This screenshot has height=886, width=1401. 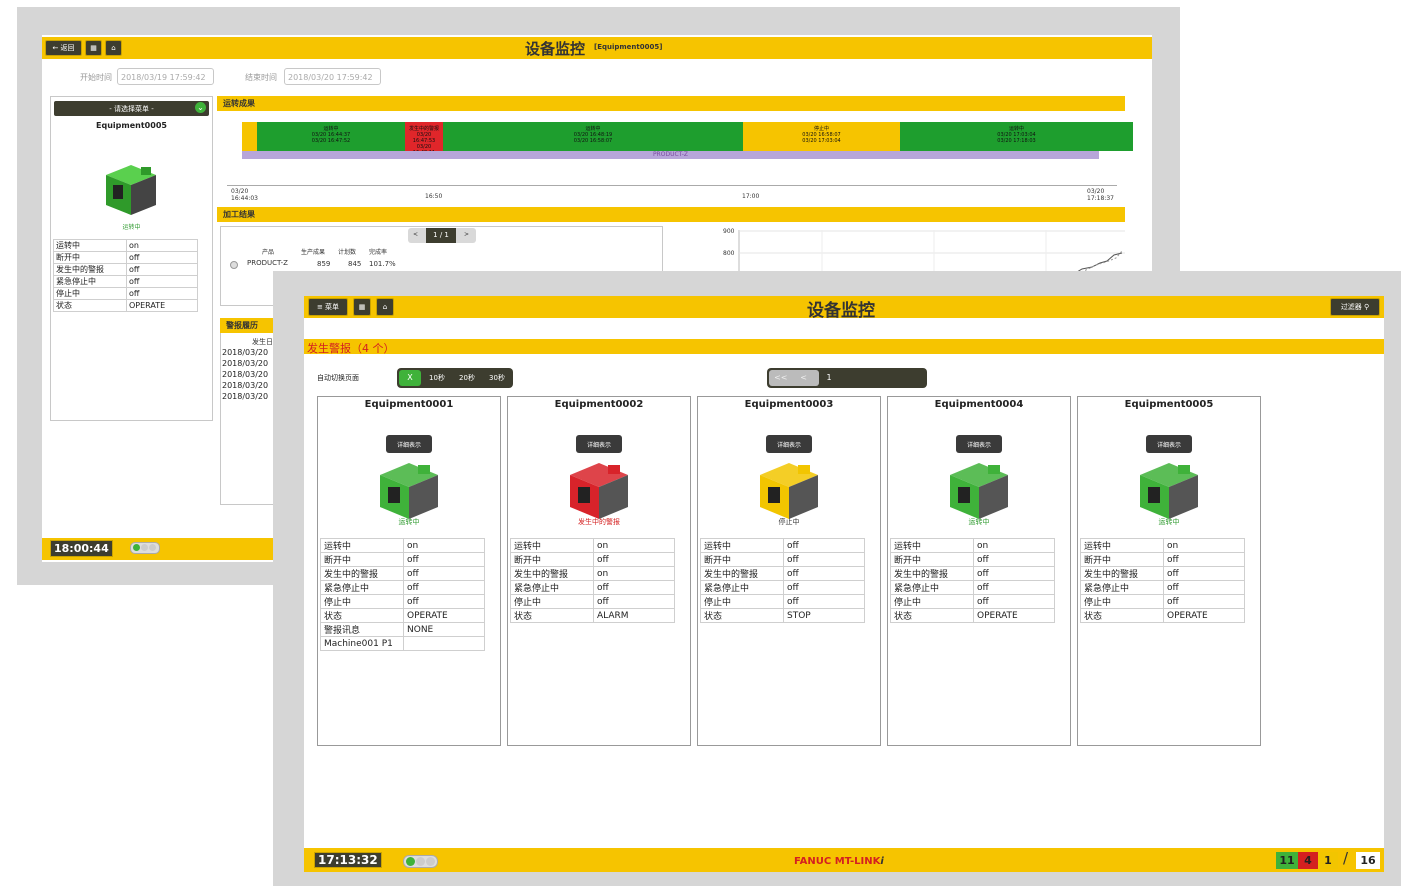 I want to click on product-output: 859, so click(x=324, y=264).